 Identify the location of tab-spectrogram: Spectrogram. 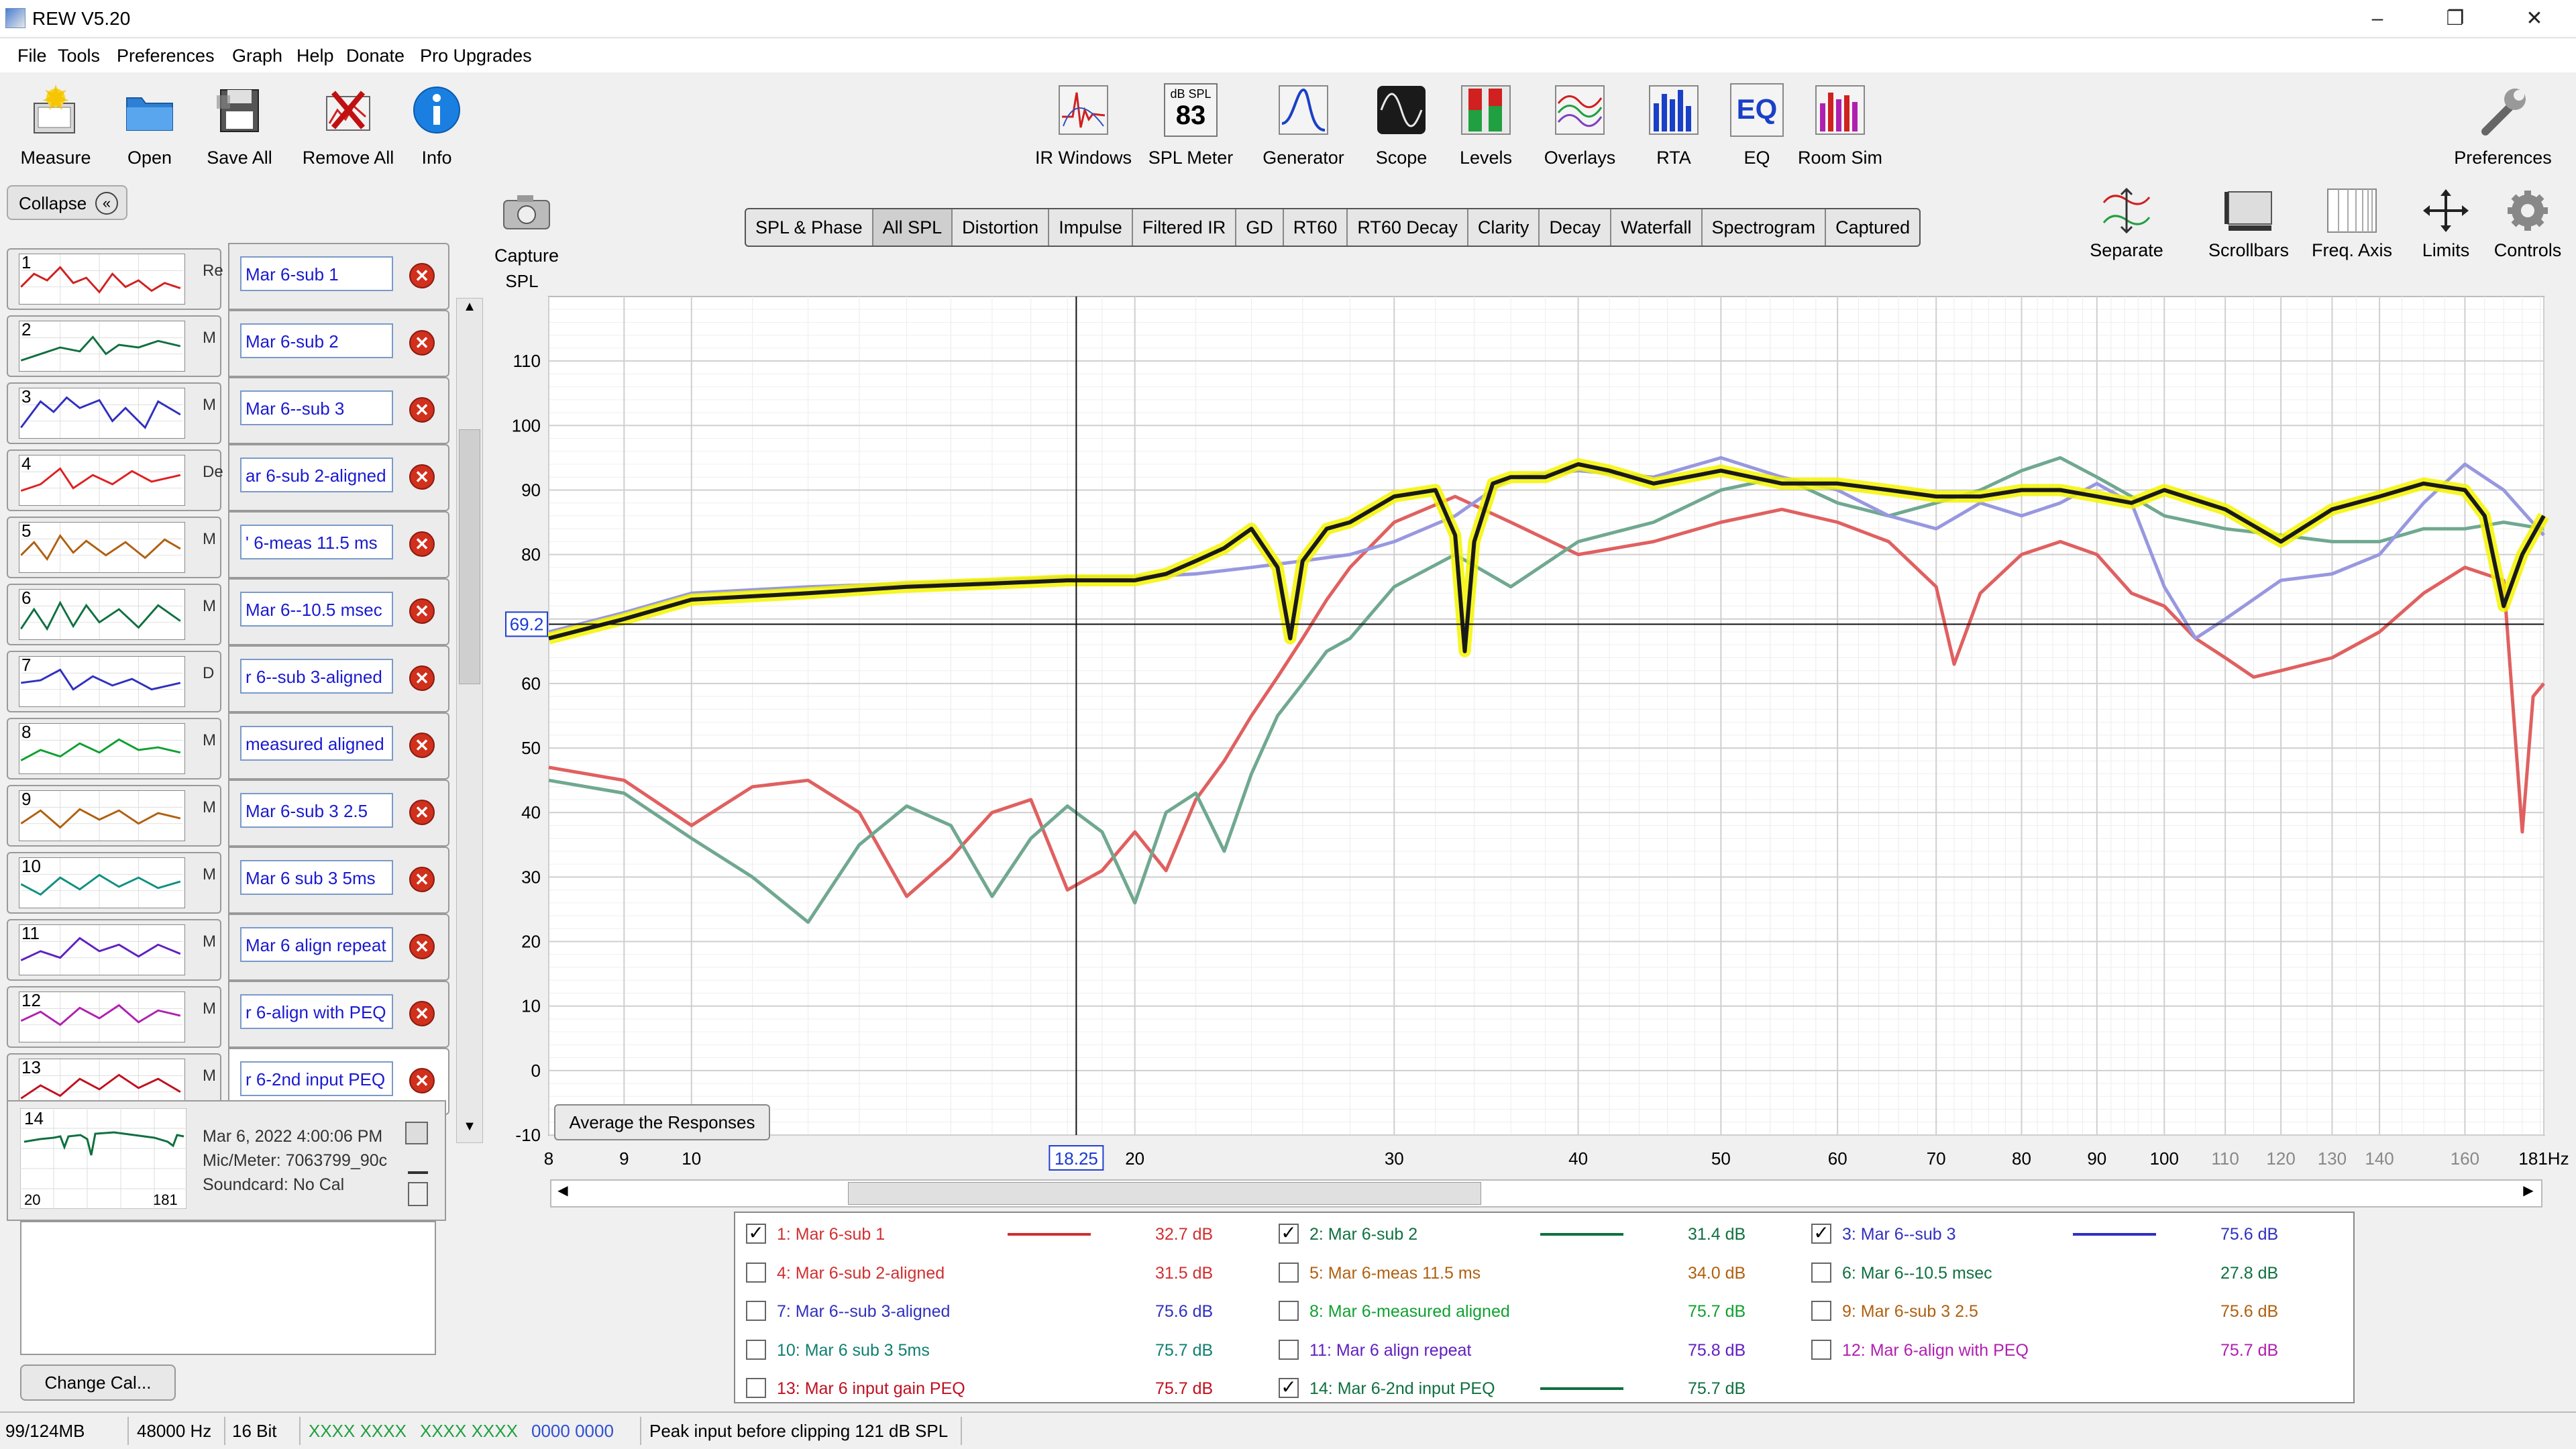
(1765, 227).